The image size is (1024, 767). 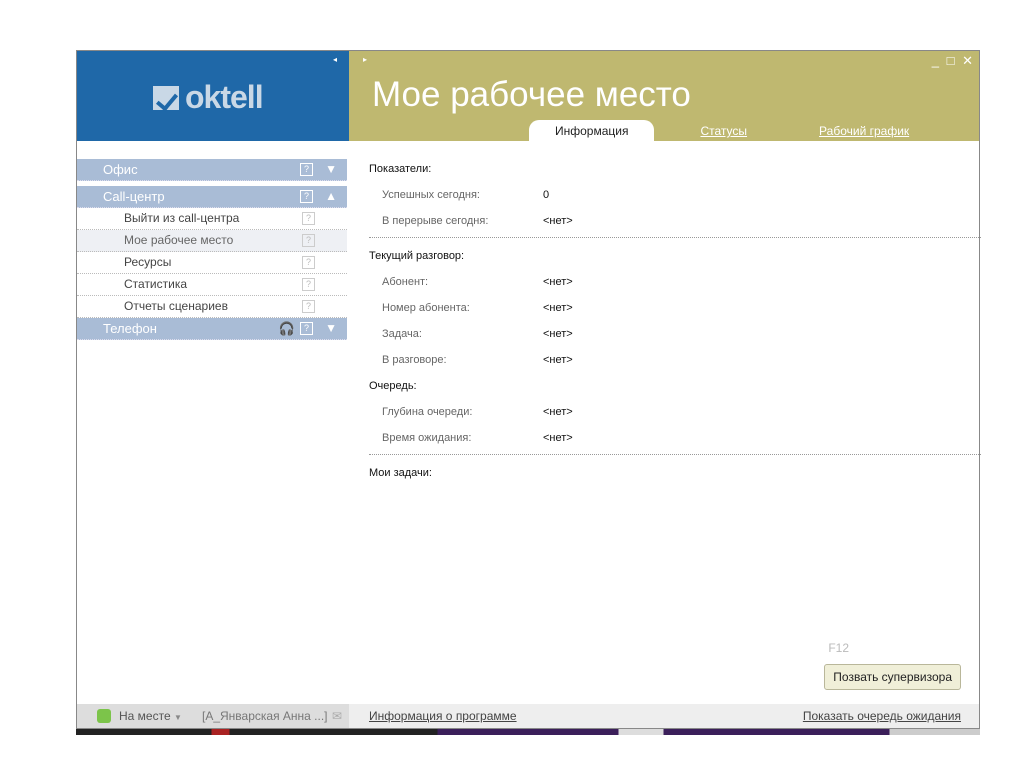 What do you see at coordinates (134, 196) in the screenshot?
I see `group-label: Call-центр` at bounding box center [134, 196].